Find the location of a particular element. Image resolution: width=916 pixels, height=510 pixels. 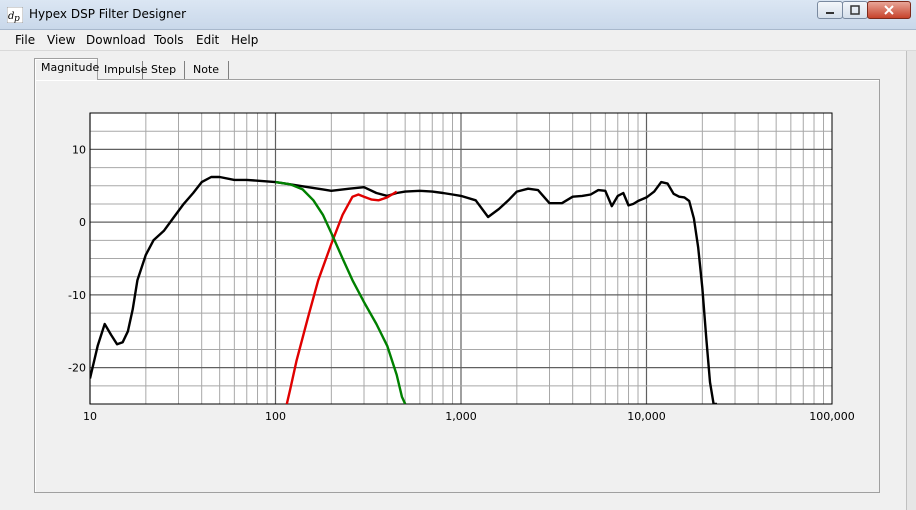

x-tick-label: 10 is located at coordinates (90, 416).